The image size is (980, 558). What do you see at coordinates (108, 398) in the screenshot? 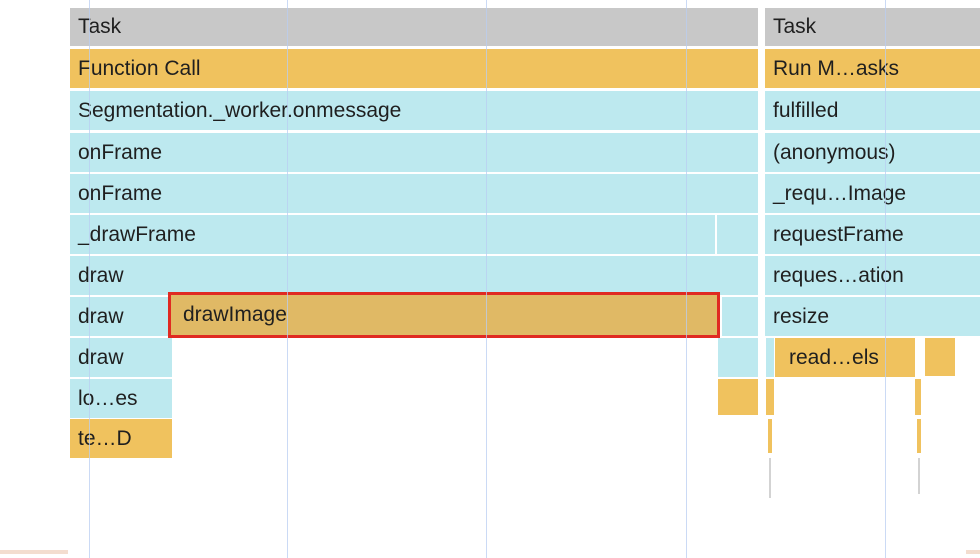
I see `frame-label: lo…es` at bounding box center [108, 398].